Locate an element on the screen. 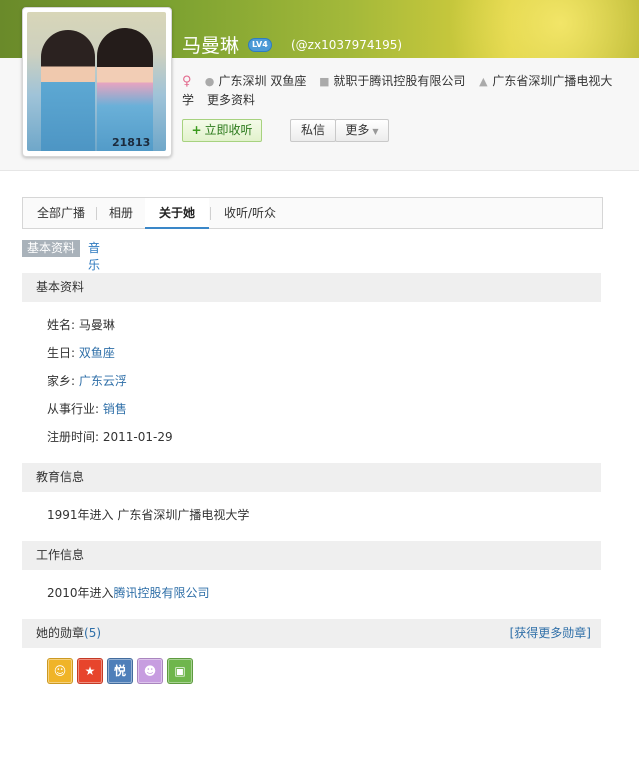 This screenshot has height=764, width=639. section-education: 教育信息 is located at coordinates (311, 477).